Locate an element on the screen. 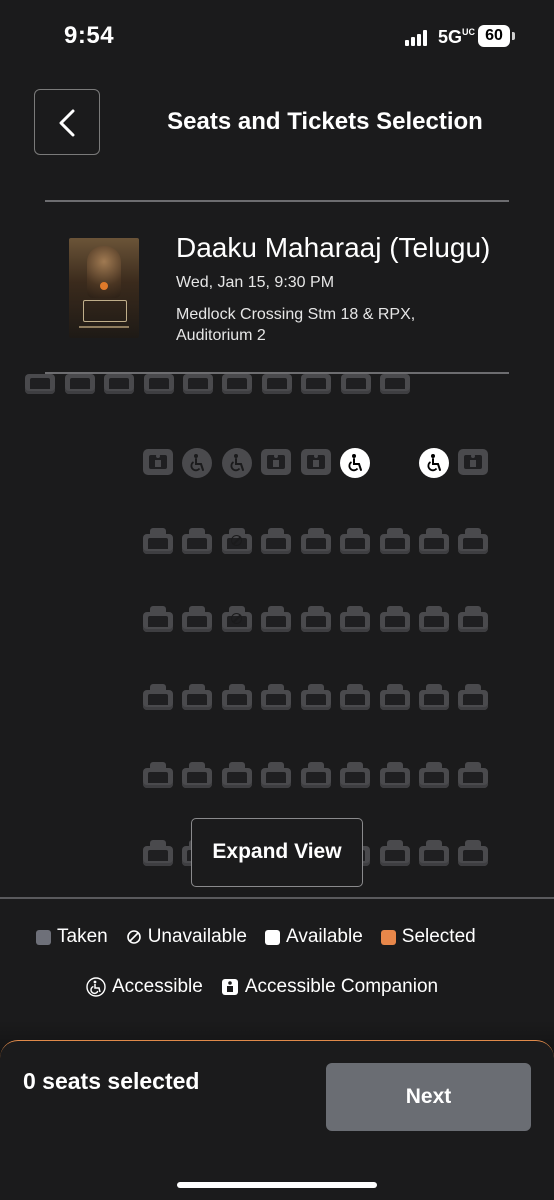 The width and height of the screenshot is (554, 1200). home-indicator is located at coordinates (277, 1185).